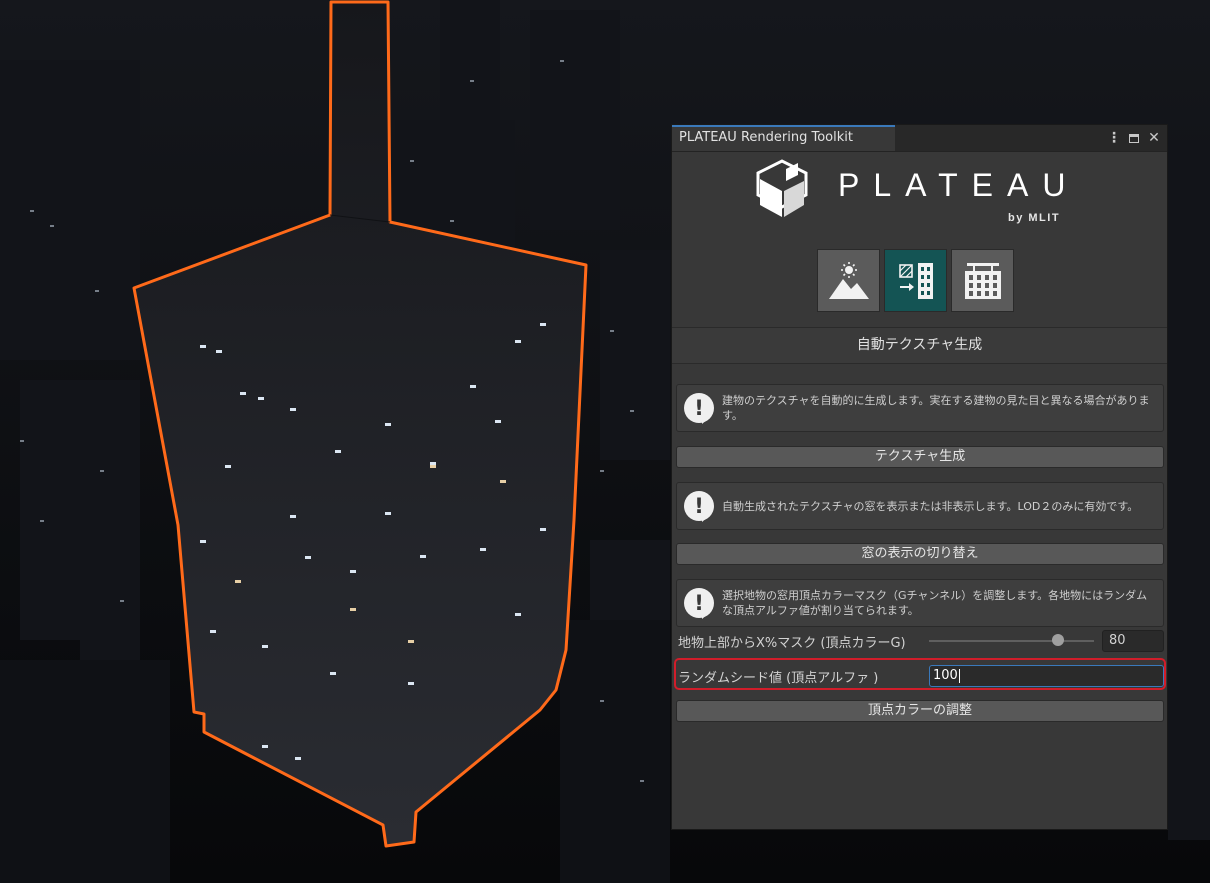 The height and width of the screenshot is (883, 1210). What do you see at coordinates (930, 506) in the screenshot?
I see `help-text: 自動生成されたテクスチャの窓を表示または非表示します。LOD２のみに有効です。` at bounding box center [930, 506].